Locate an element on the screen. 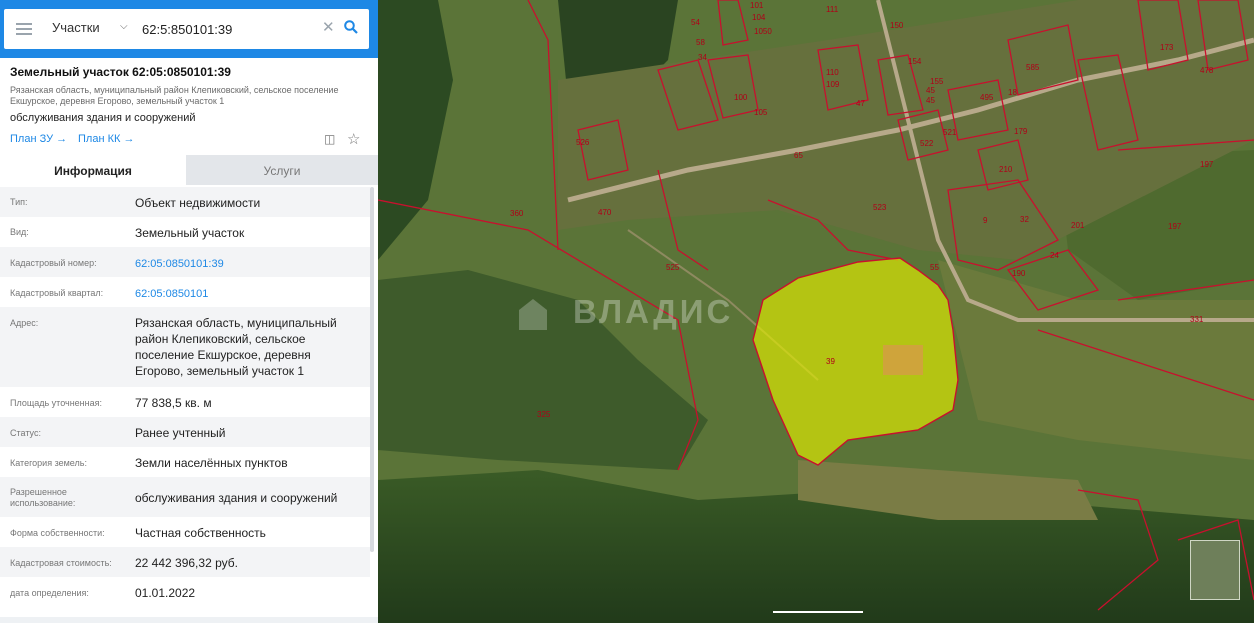  info-row-type: Тип: Объект недвижимости is located at coordinates (185, 202).